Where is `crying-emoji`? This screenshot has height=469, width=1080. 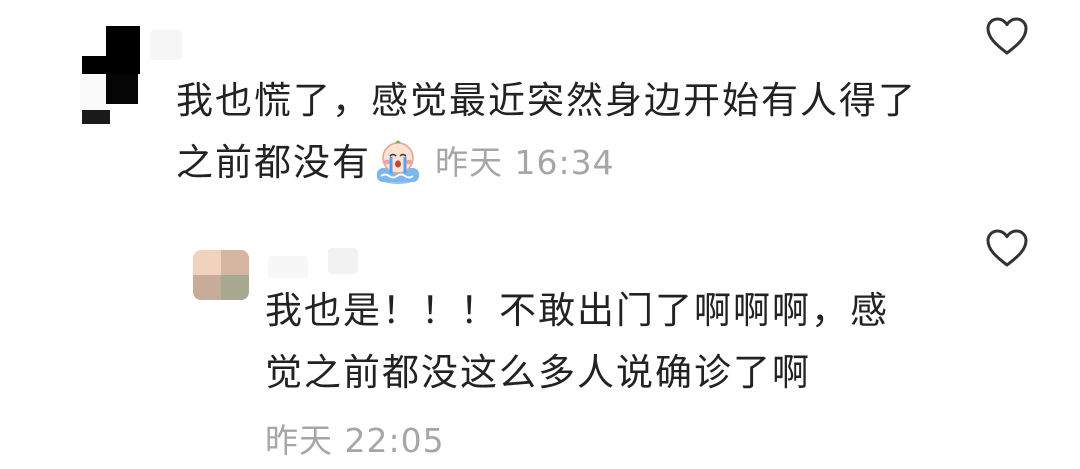
crying-emoji is located at coordinates (398, 161).